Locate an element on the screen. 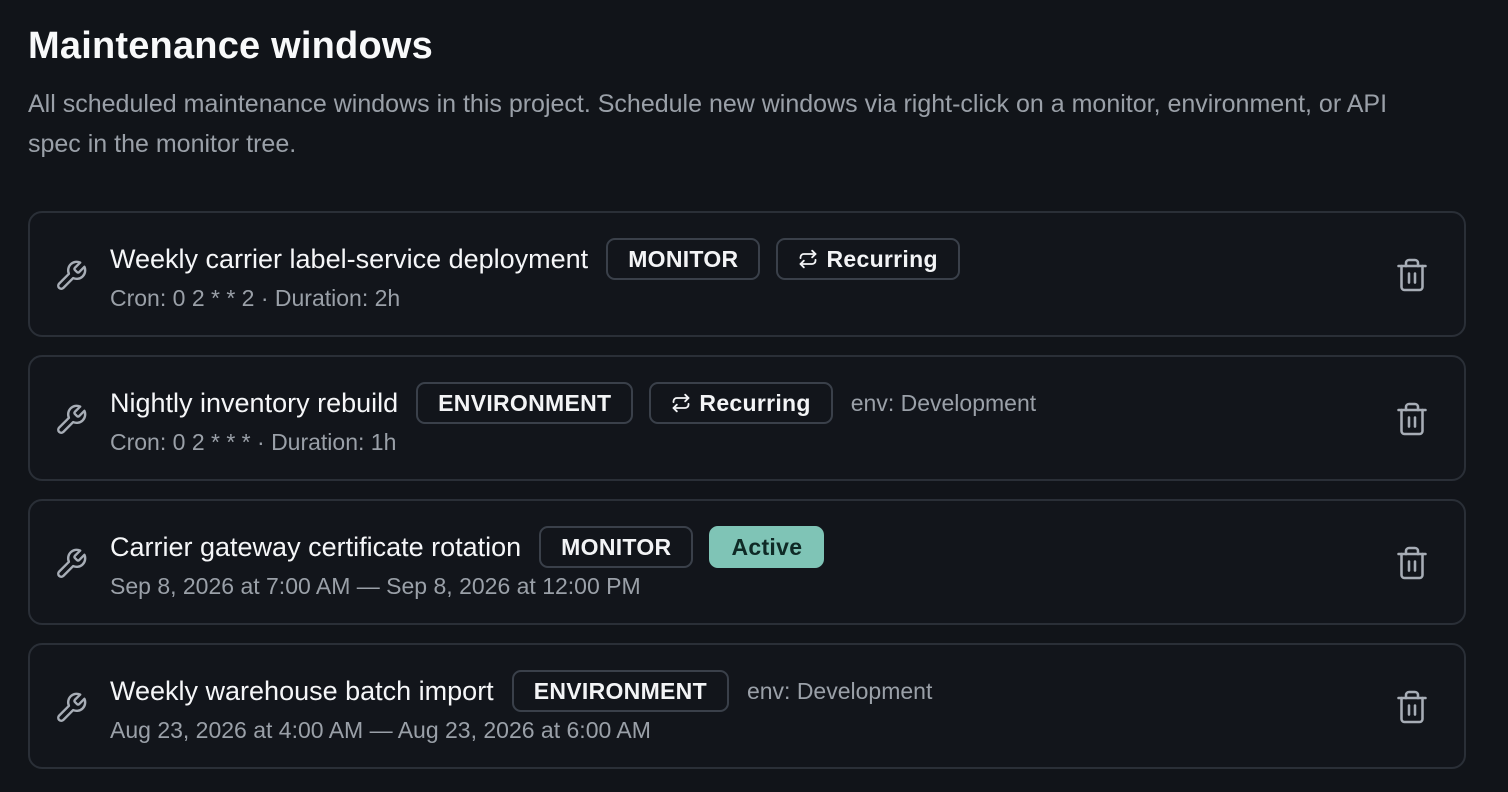 This screenshot has height=792, width=1508. window-title: Weekly carrier label-service deployment is located at coordinates (349, 258).